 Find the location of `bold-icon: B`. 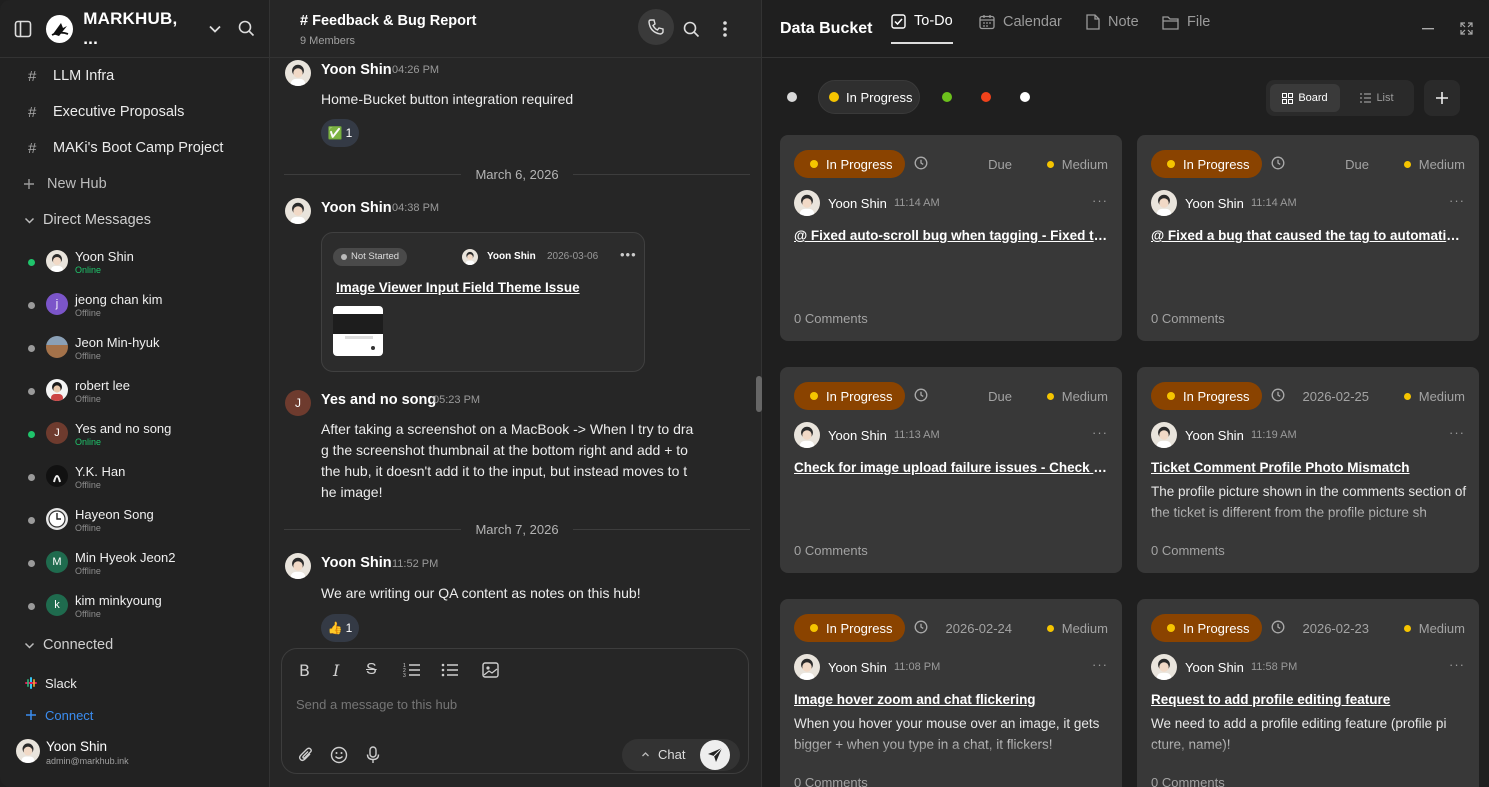

bold-icon: B is located at coordinates (304, 670).